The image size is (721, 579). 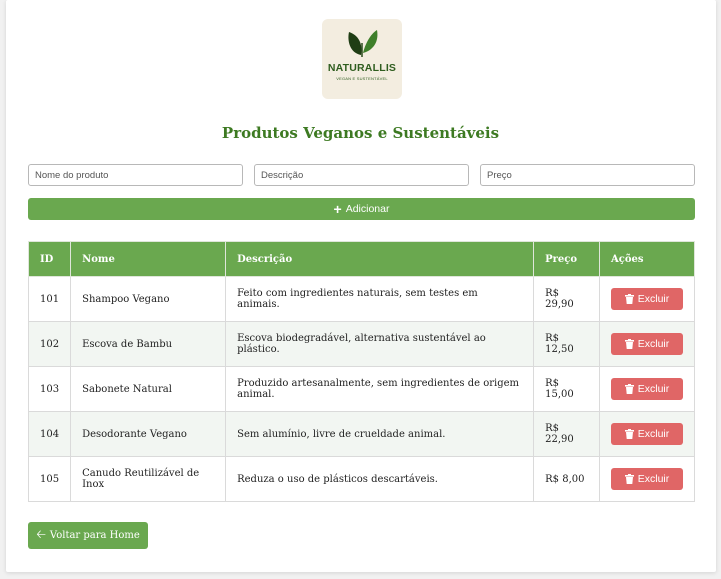 What do you see at coordinates (566, 479) in the screenshot?
I see `cell-price: R$ 8,00` at bounding box center [566, 479].